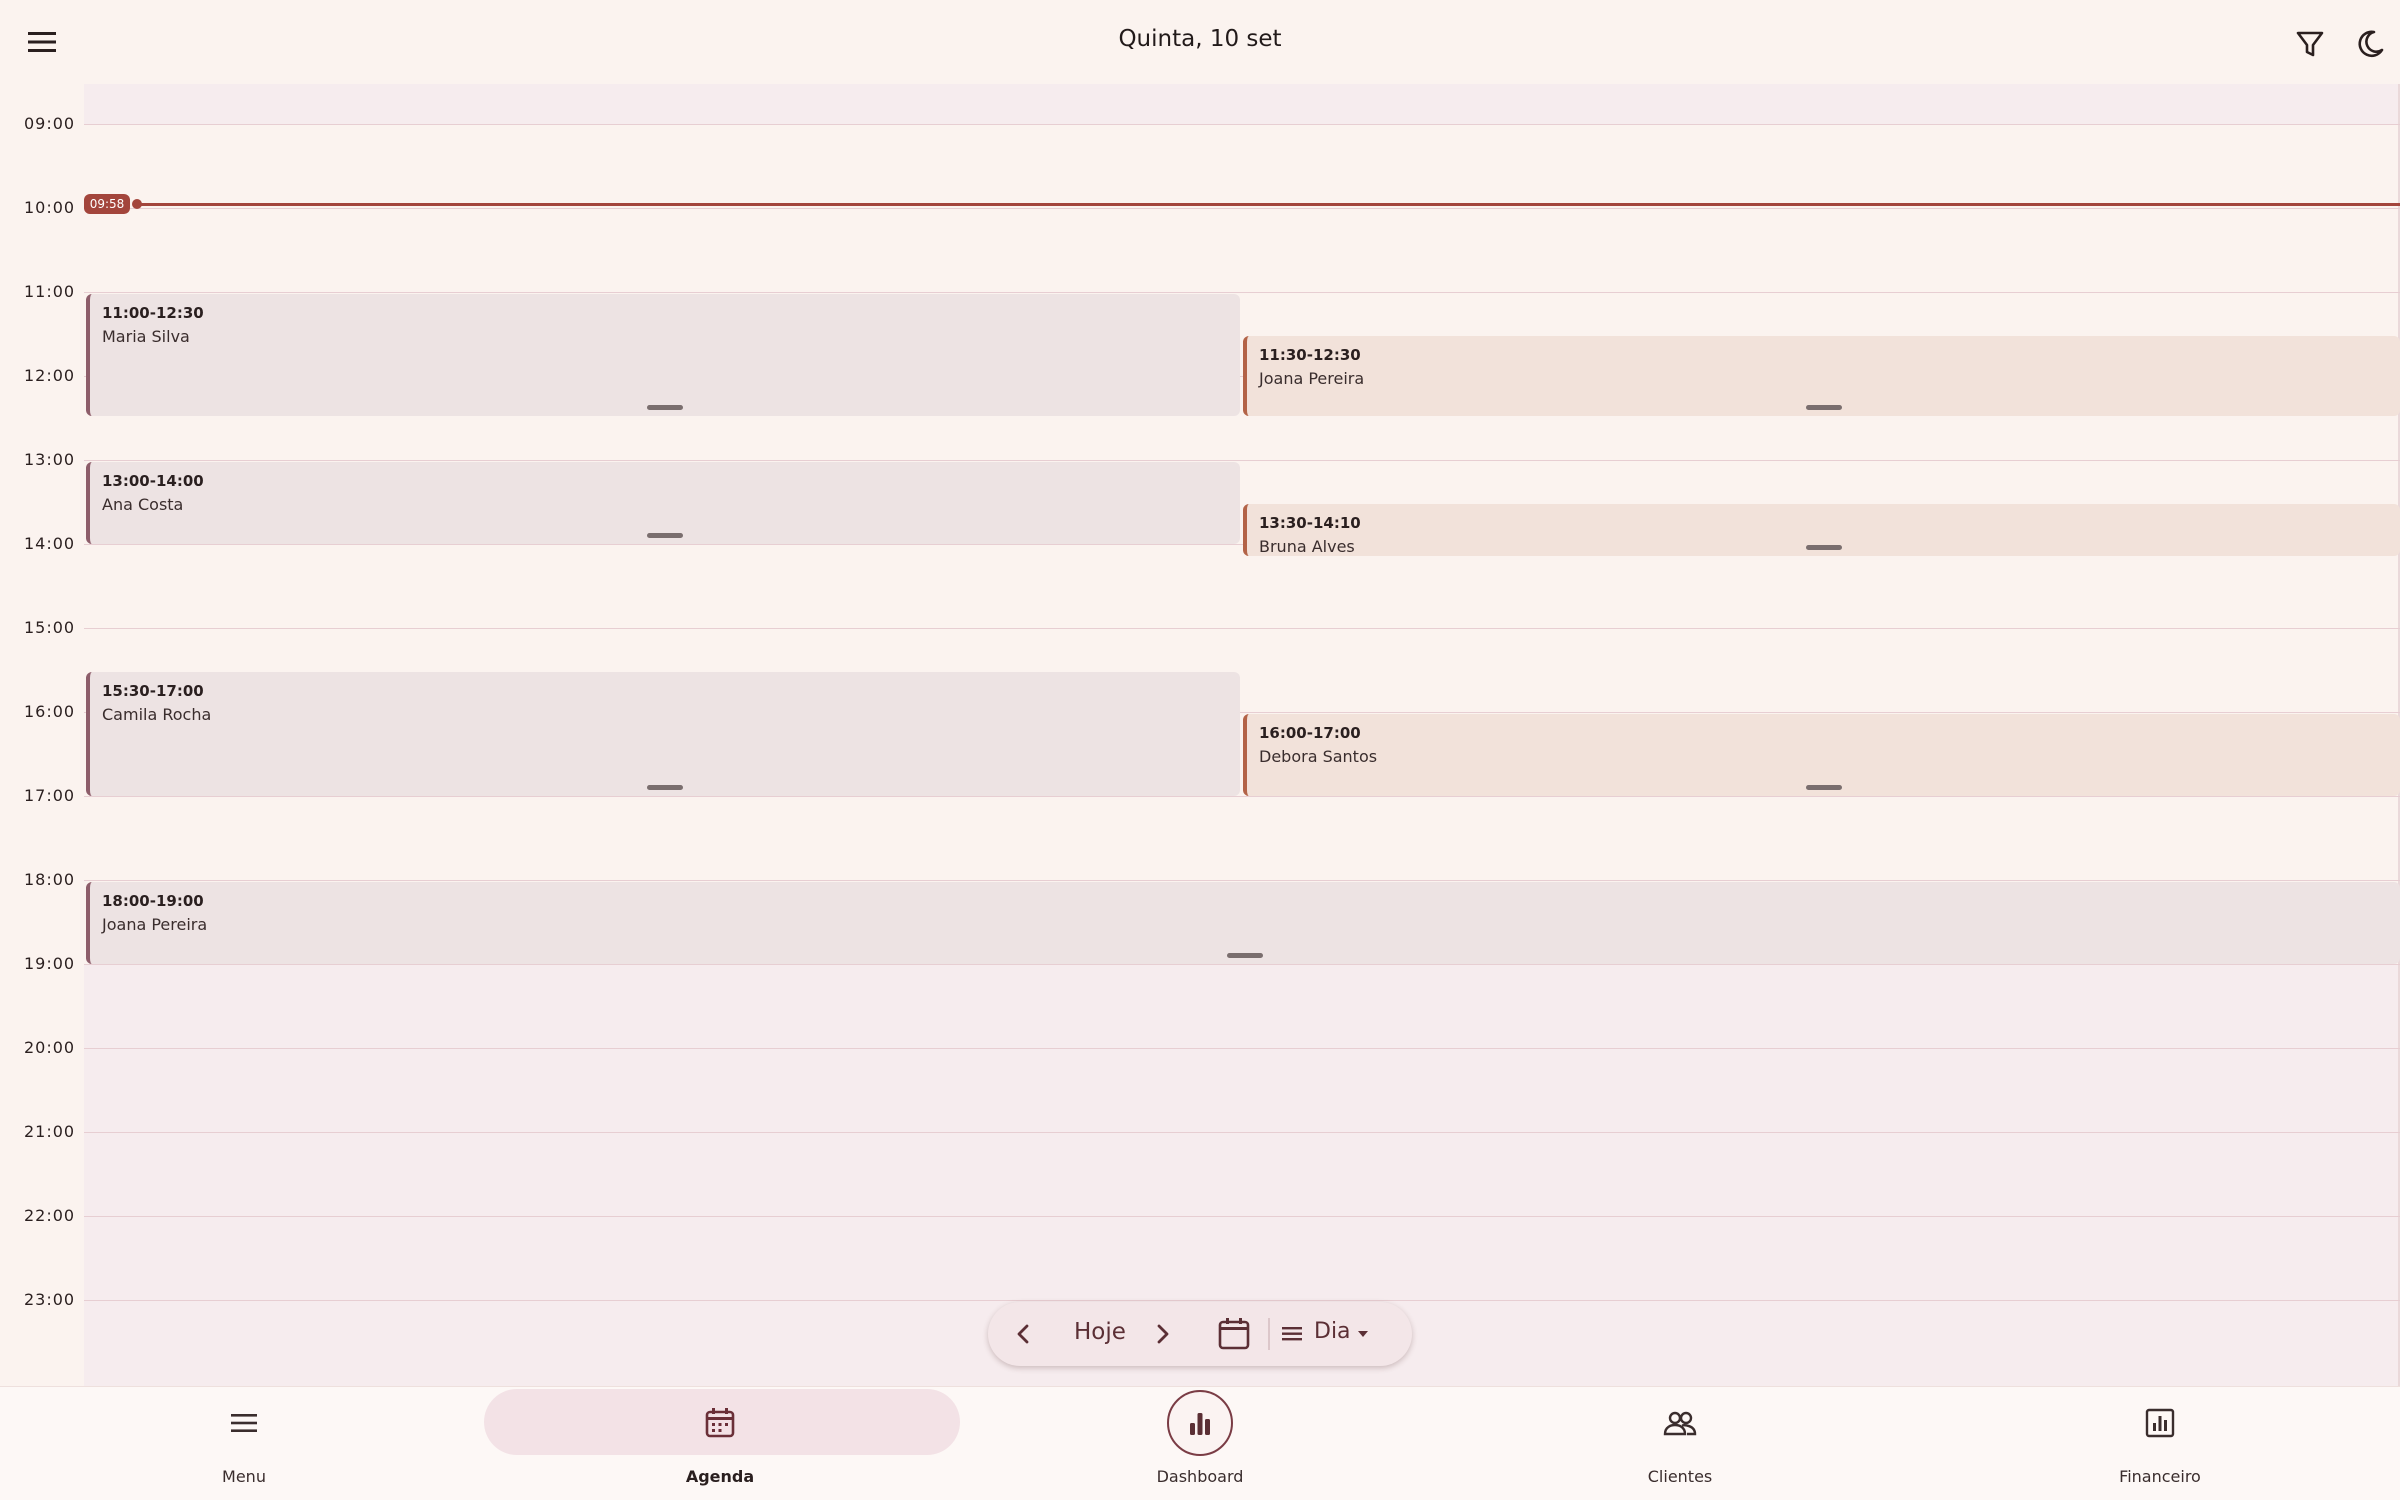 This screenshot has height=1500, width=2400. I want to click on appointment-card: 13:30-14:10 Bruna Alves, so click(1821, 530).